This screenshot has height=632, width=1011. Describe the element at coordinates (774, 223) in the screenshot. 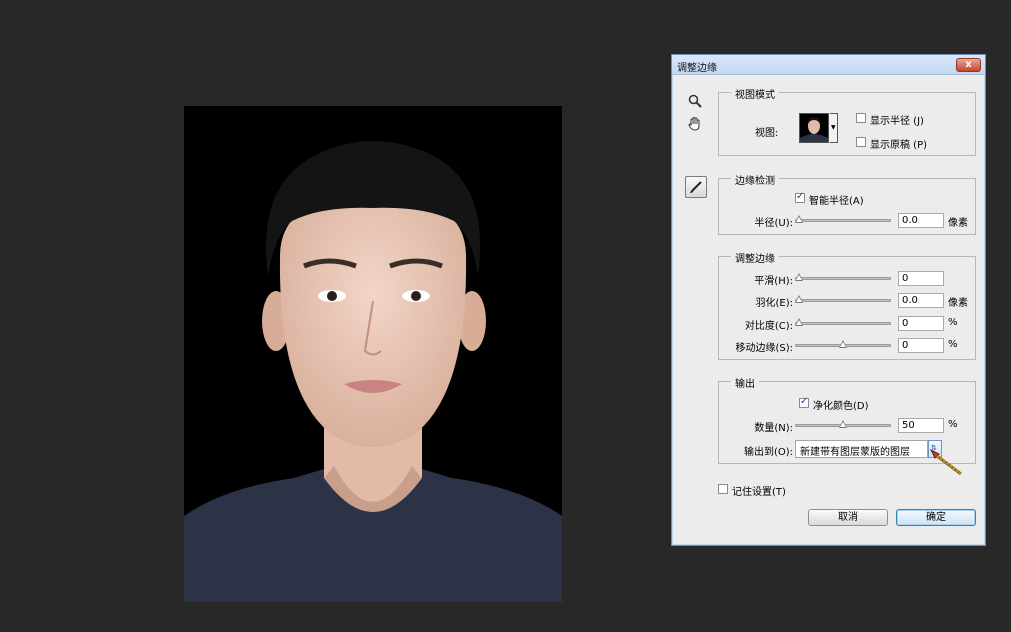

I see `radius-label: 半径(U):` at that location.